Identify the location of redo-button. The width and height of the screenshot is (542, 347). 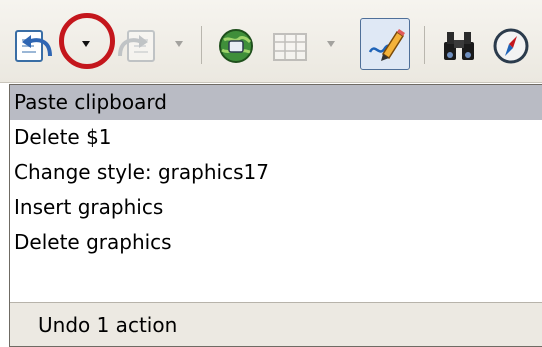
(136, 46).